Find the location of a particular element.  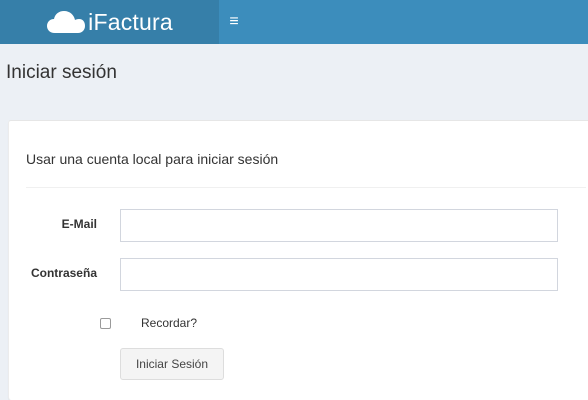

email-field is located at coordinates (339, 225).